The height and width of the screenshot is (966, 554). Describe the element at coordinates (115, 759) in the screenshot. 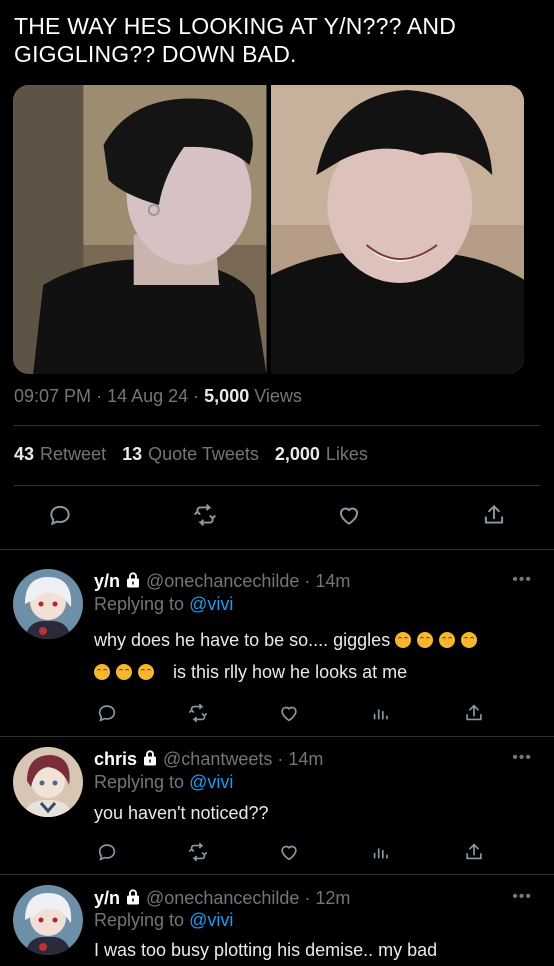

I see `display-name: chris` at that location.